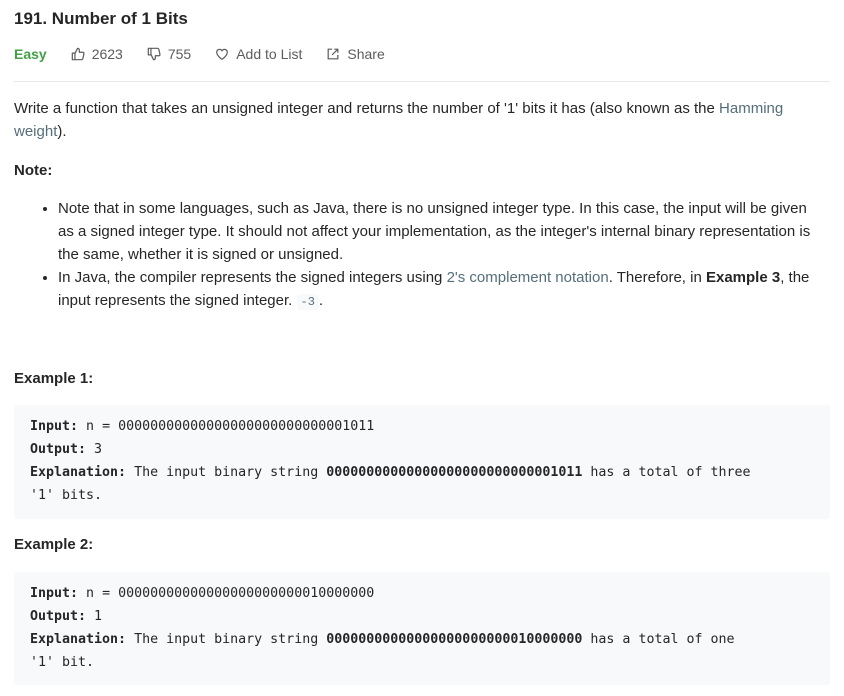 Image resolution: width=844 pixels, height=696 pixels. What do you see at coordinates (94, 449) in the screenshot?
I see `output-value: 3` at bounding box center [94, 449].